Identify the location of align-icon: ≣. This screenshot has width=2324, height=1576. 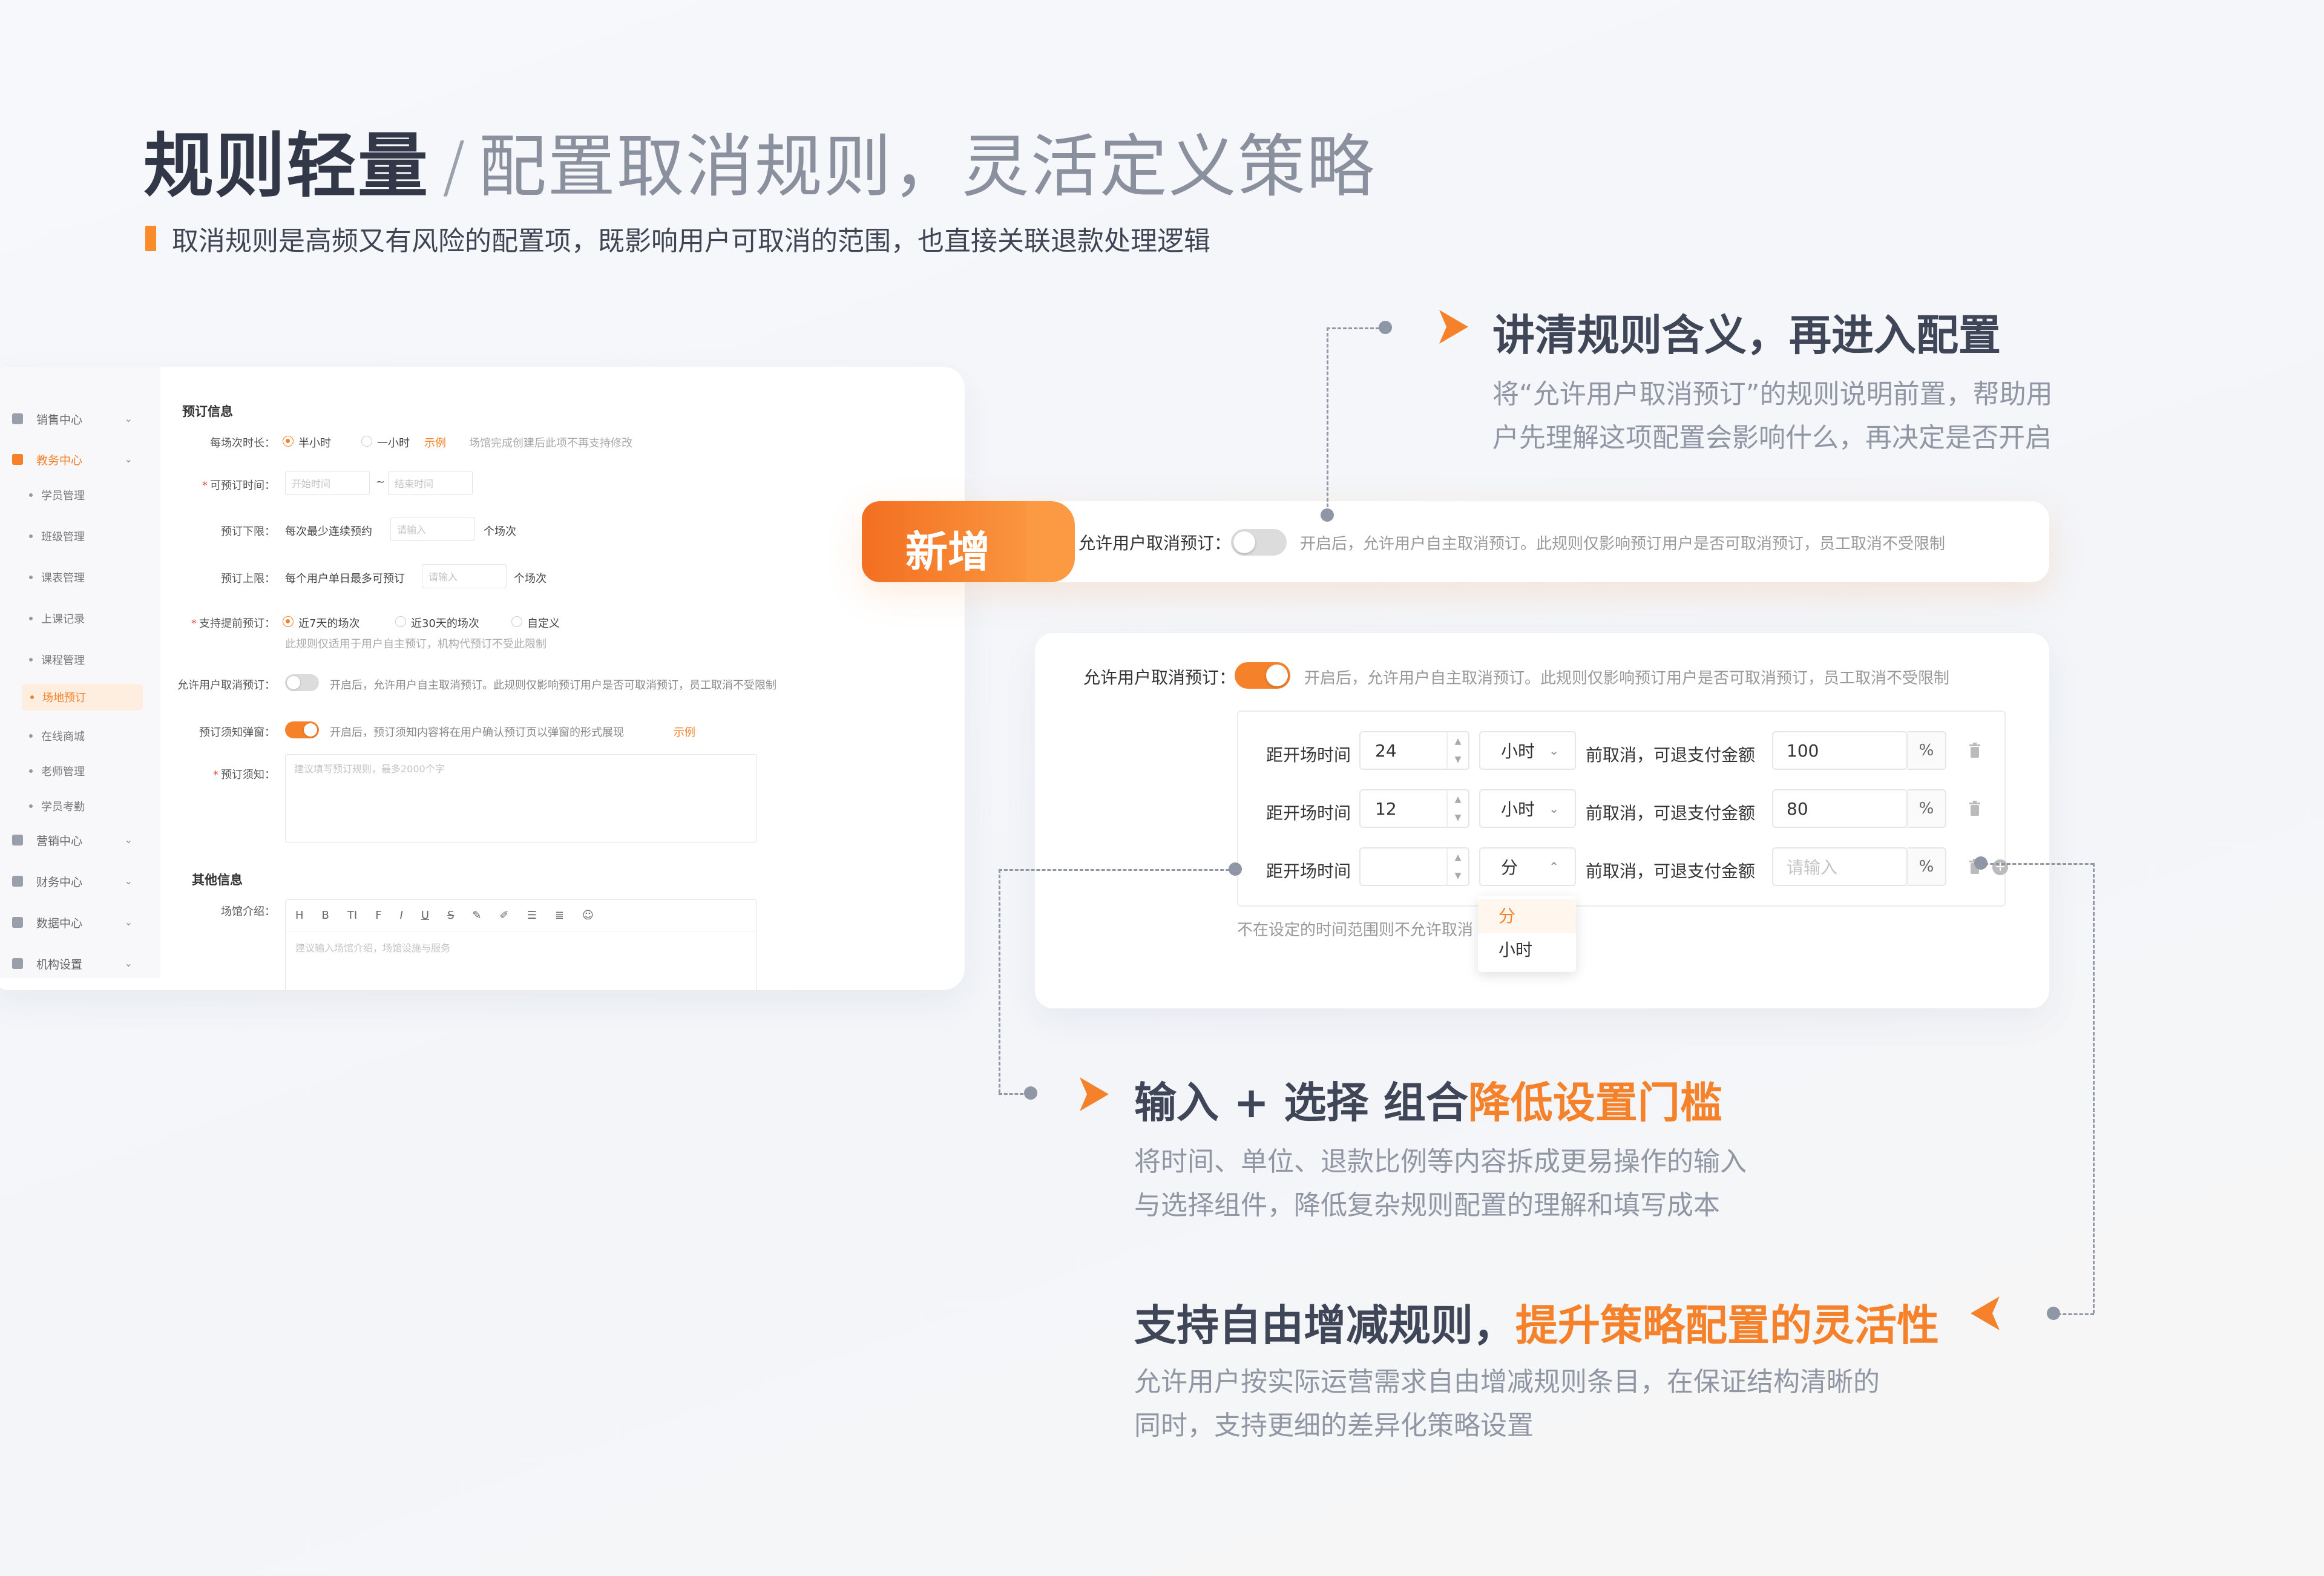
(559, 915).